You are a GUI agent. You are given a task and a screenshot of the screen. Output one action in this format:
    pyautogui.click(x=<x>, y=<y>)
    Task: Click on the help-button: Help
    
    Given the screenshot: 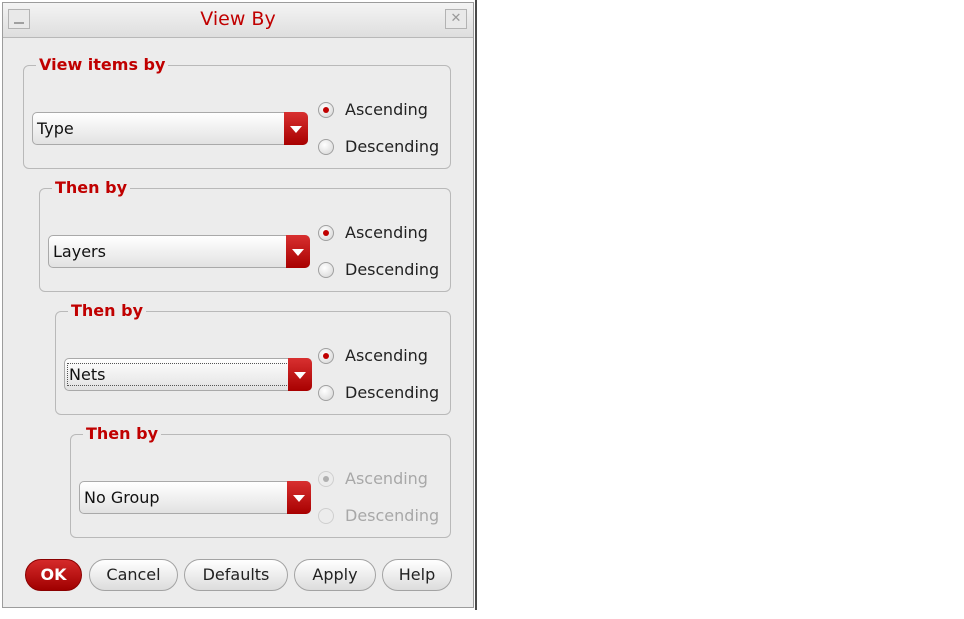 What is the action you would take?
    pyautogui.click(x=417, y=575)
    